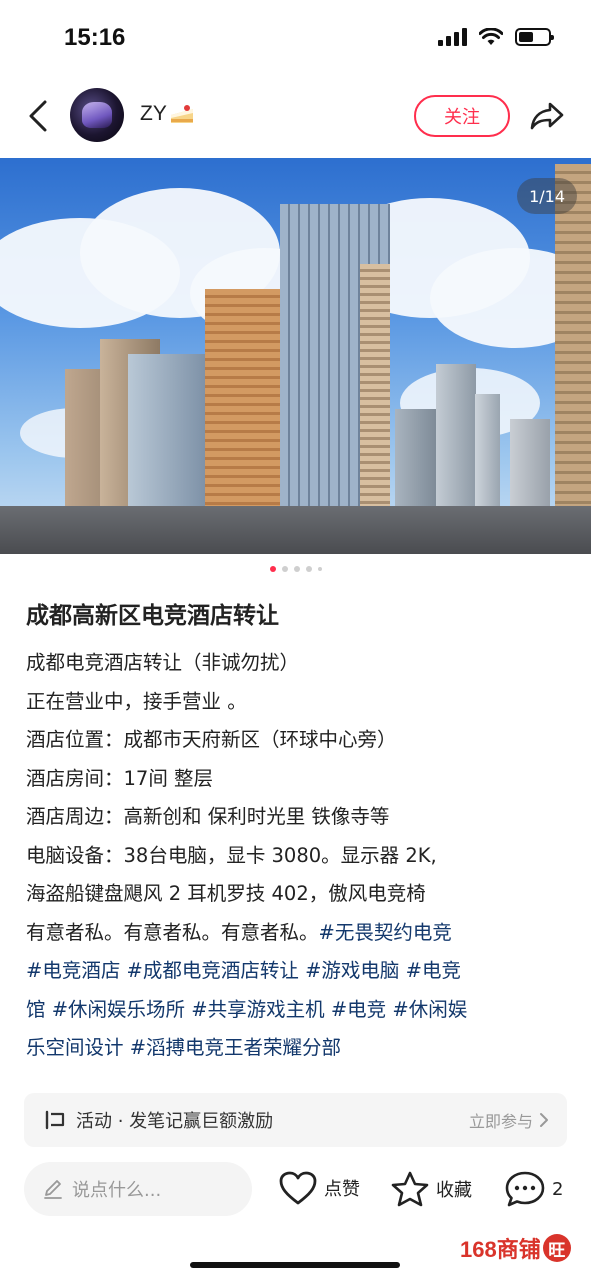 The image size is (591, 1280). Describe the element at coordinates (410, 1189) in the screenshot. I see `star-icon` at that location.